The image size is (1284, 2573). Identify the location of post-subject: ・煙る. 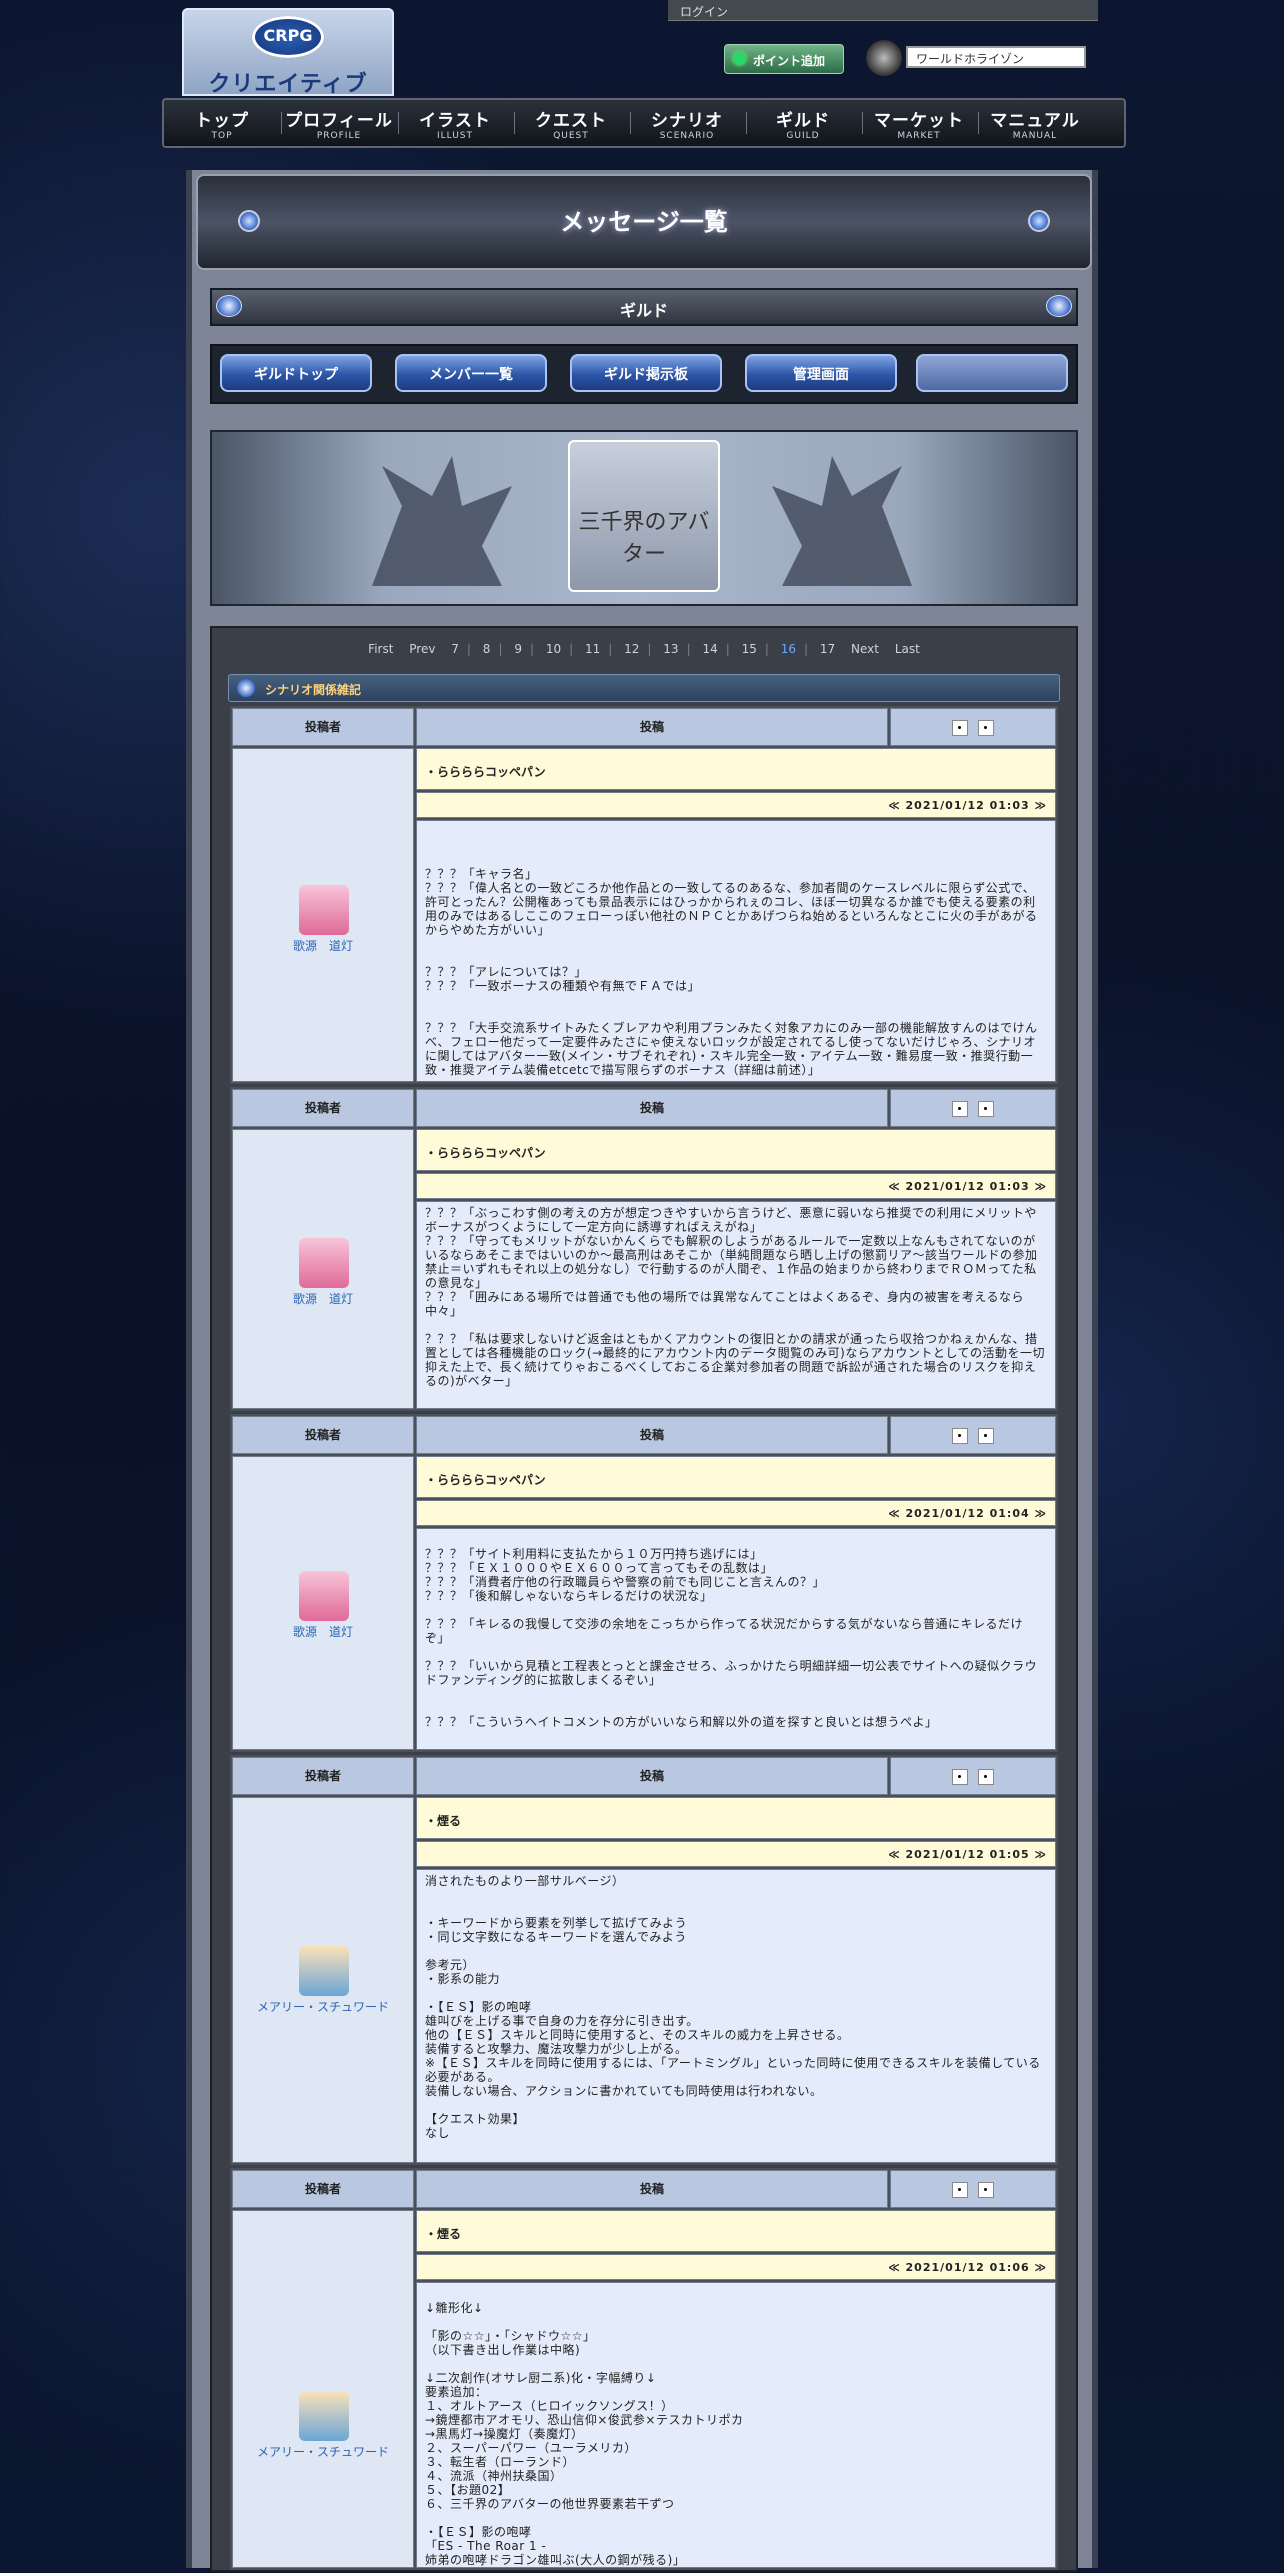
(736, 1818).